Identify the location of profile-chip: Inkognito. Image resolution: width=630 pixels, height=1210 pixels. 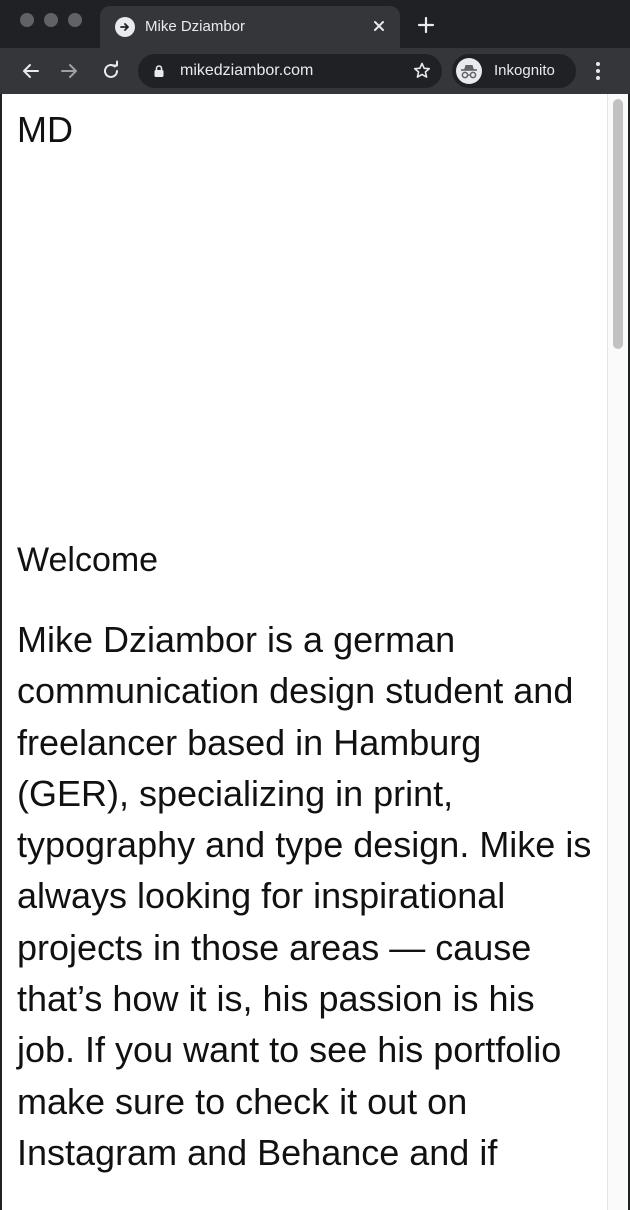
(514, 71).